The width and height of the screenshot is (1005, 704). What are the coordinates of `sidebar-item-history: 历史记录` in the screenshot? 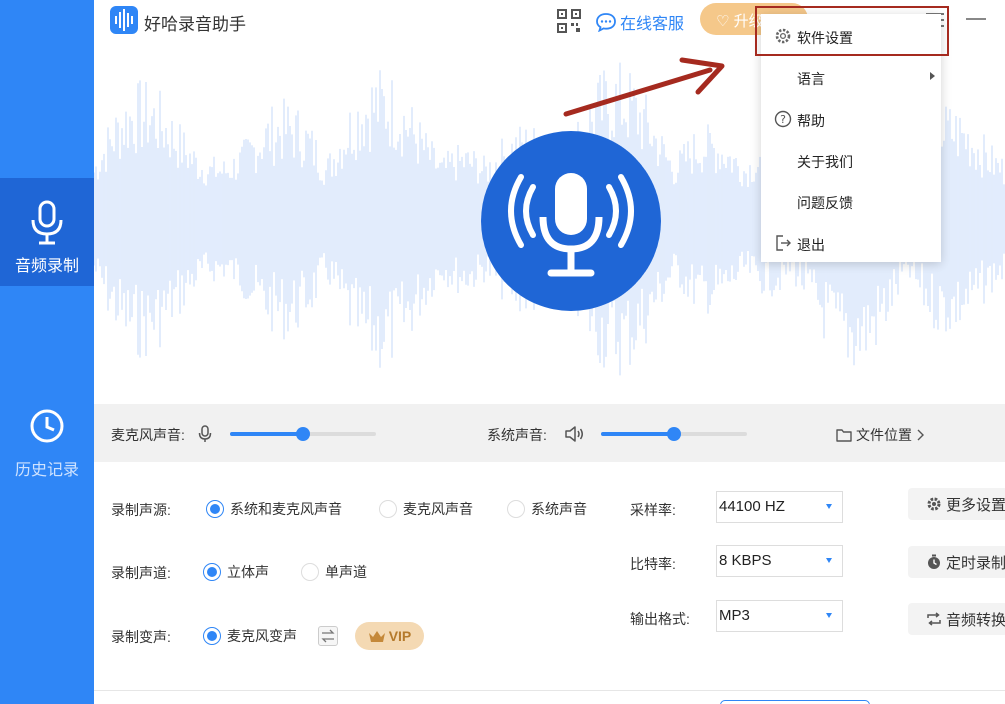 It's located at (47, 436).